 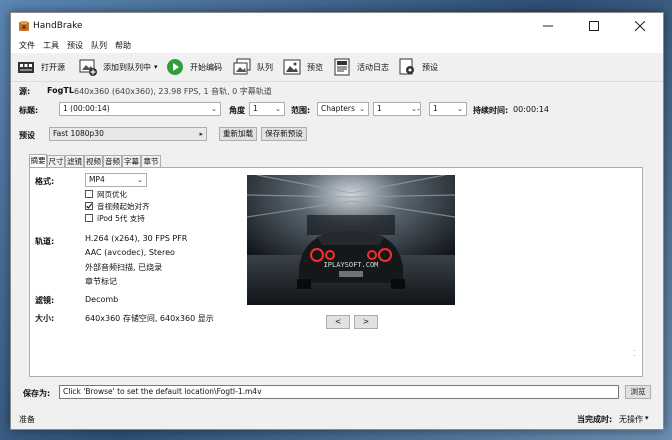 I want to click on align-av-label: 音视频起始对齐, so click(x=123, y=206).